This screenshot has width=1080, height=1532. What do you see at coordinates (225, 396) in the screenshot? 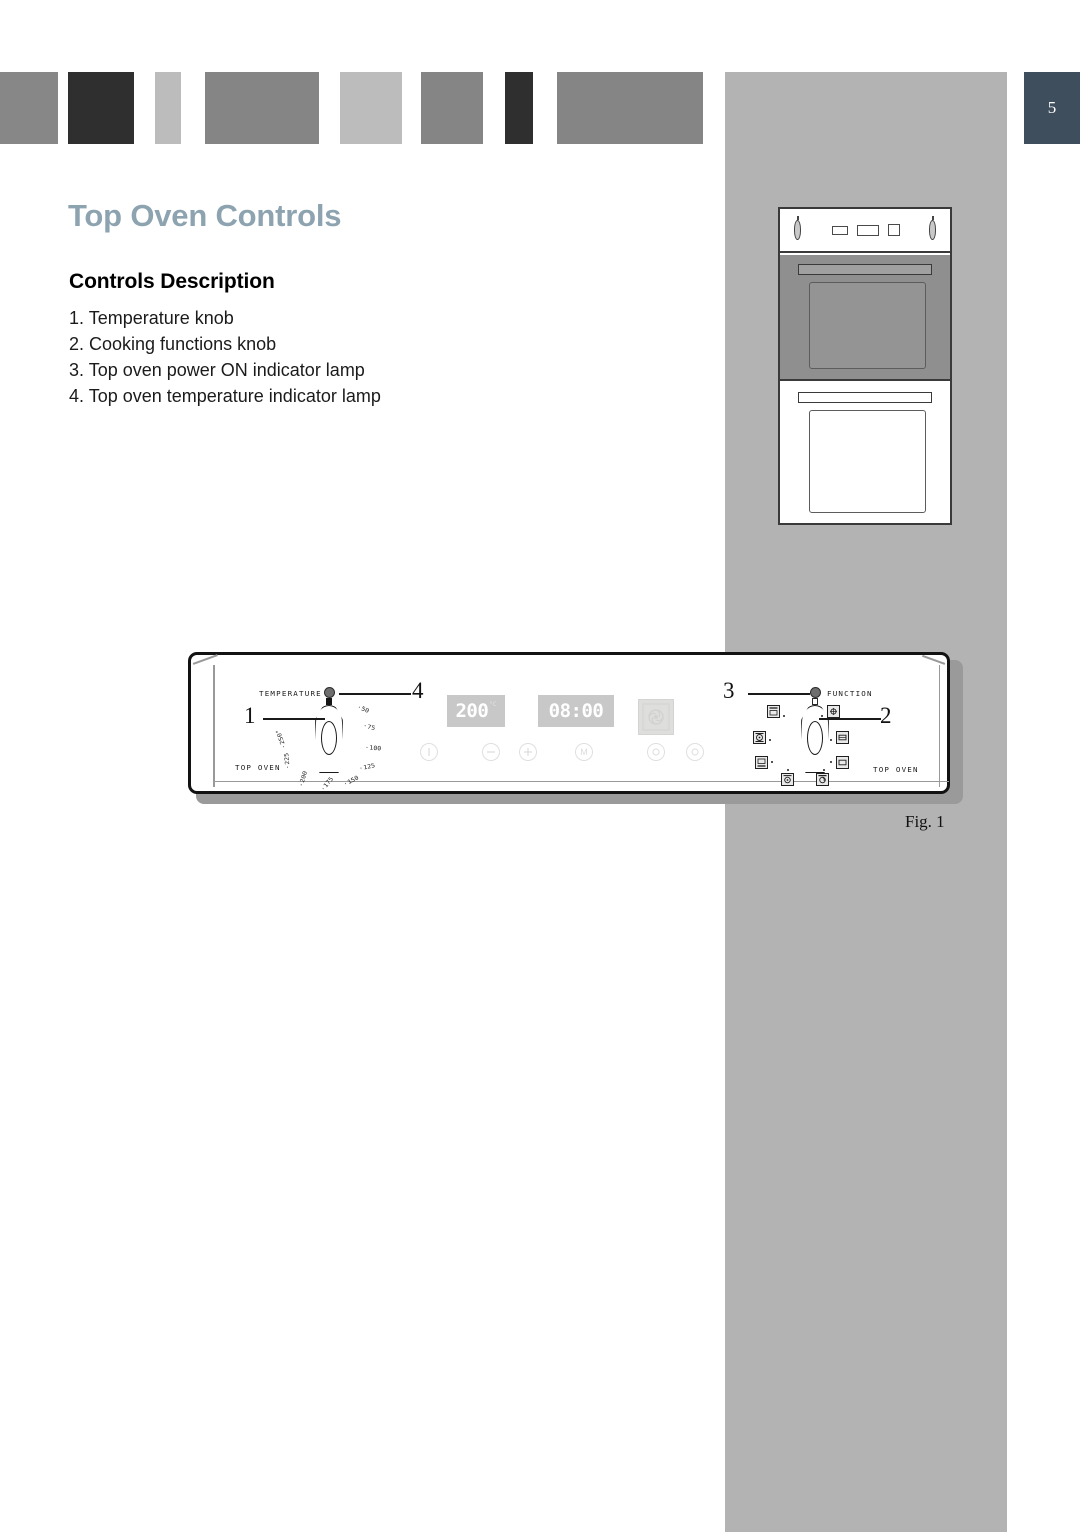
I see `list-item: 4. Top oven temperature indicator lamp` at bounding box center [225, 396].